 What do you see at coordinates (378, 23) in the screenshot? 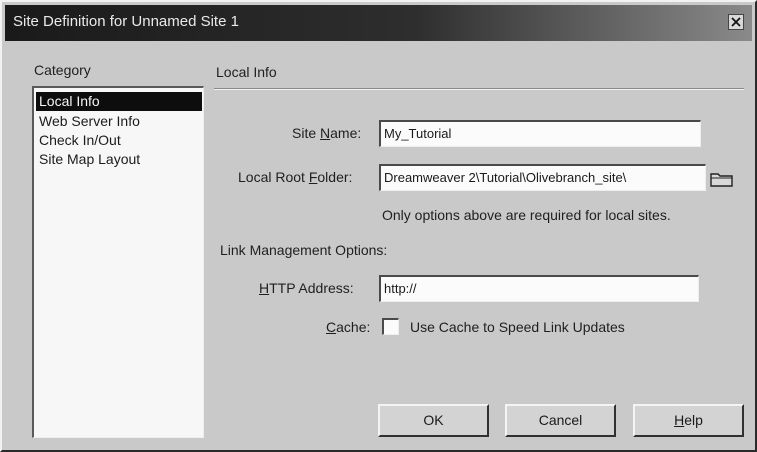
I see `title-bar: Site Definition for Unnamed Site 1` at bounding box center [378, 23].